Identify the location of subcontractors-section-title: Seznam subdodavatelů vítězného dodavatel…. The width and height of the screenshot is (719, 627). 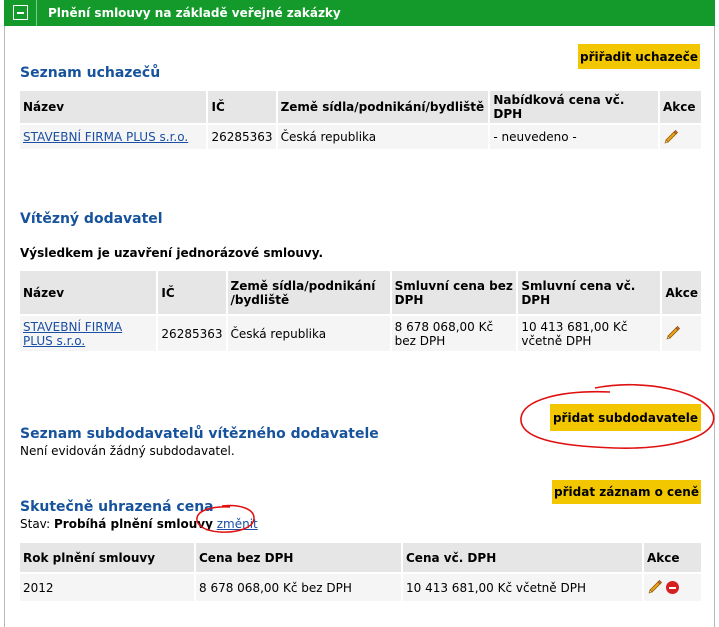
(199, 434).